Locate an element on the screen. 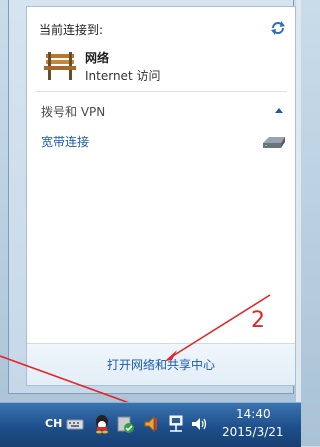 The height and width of the screenshot is (447, 320). language-indicator: CH is located at coordinates (53, 423).